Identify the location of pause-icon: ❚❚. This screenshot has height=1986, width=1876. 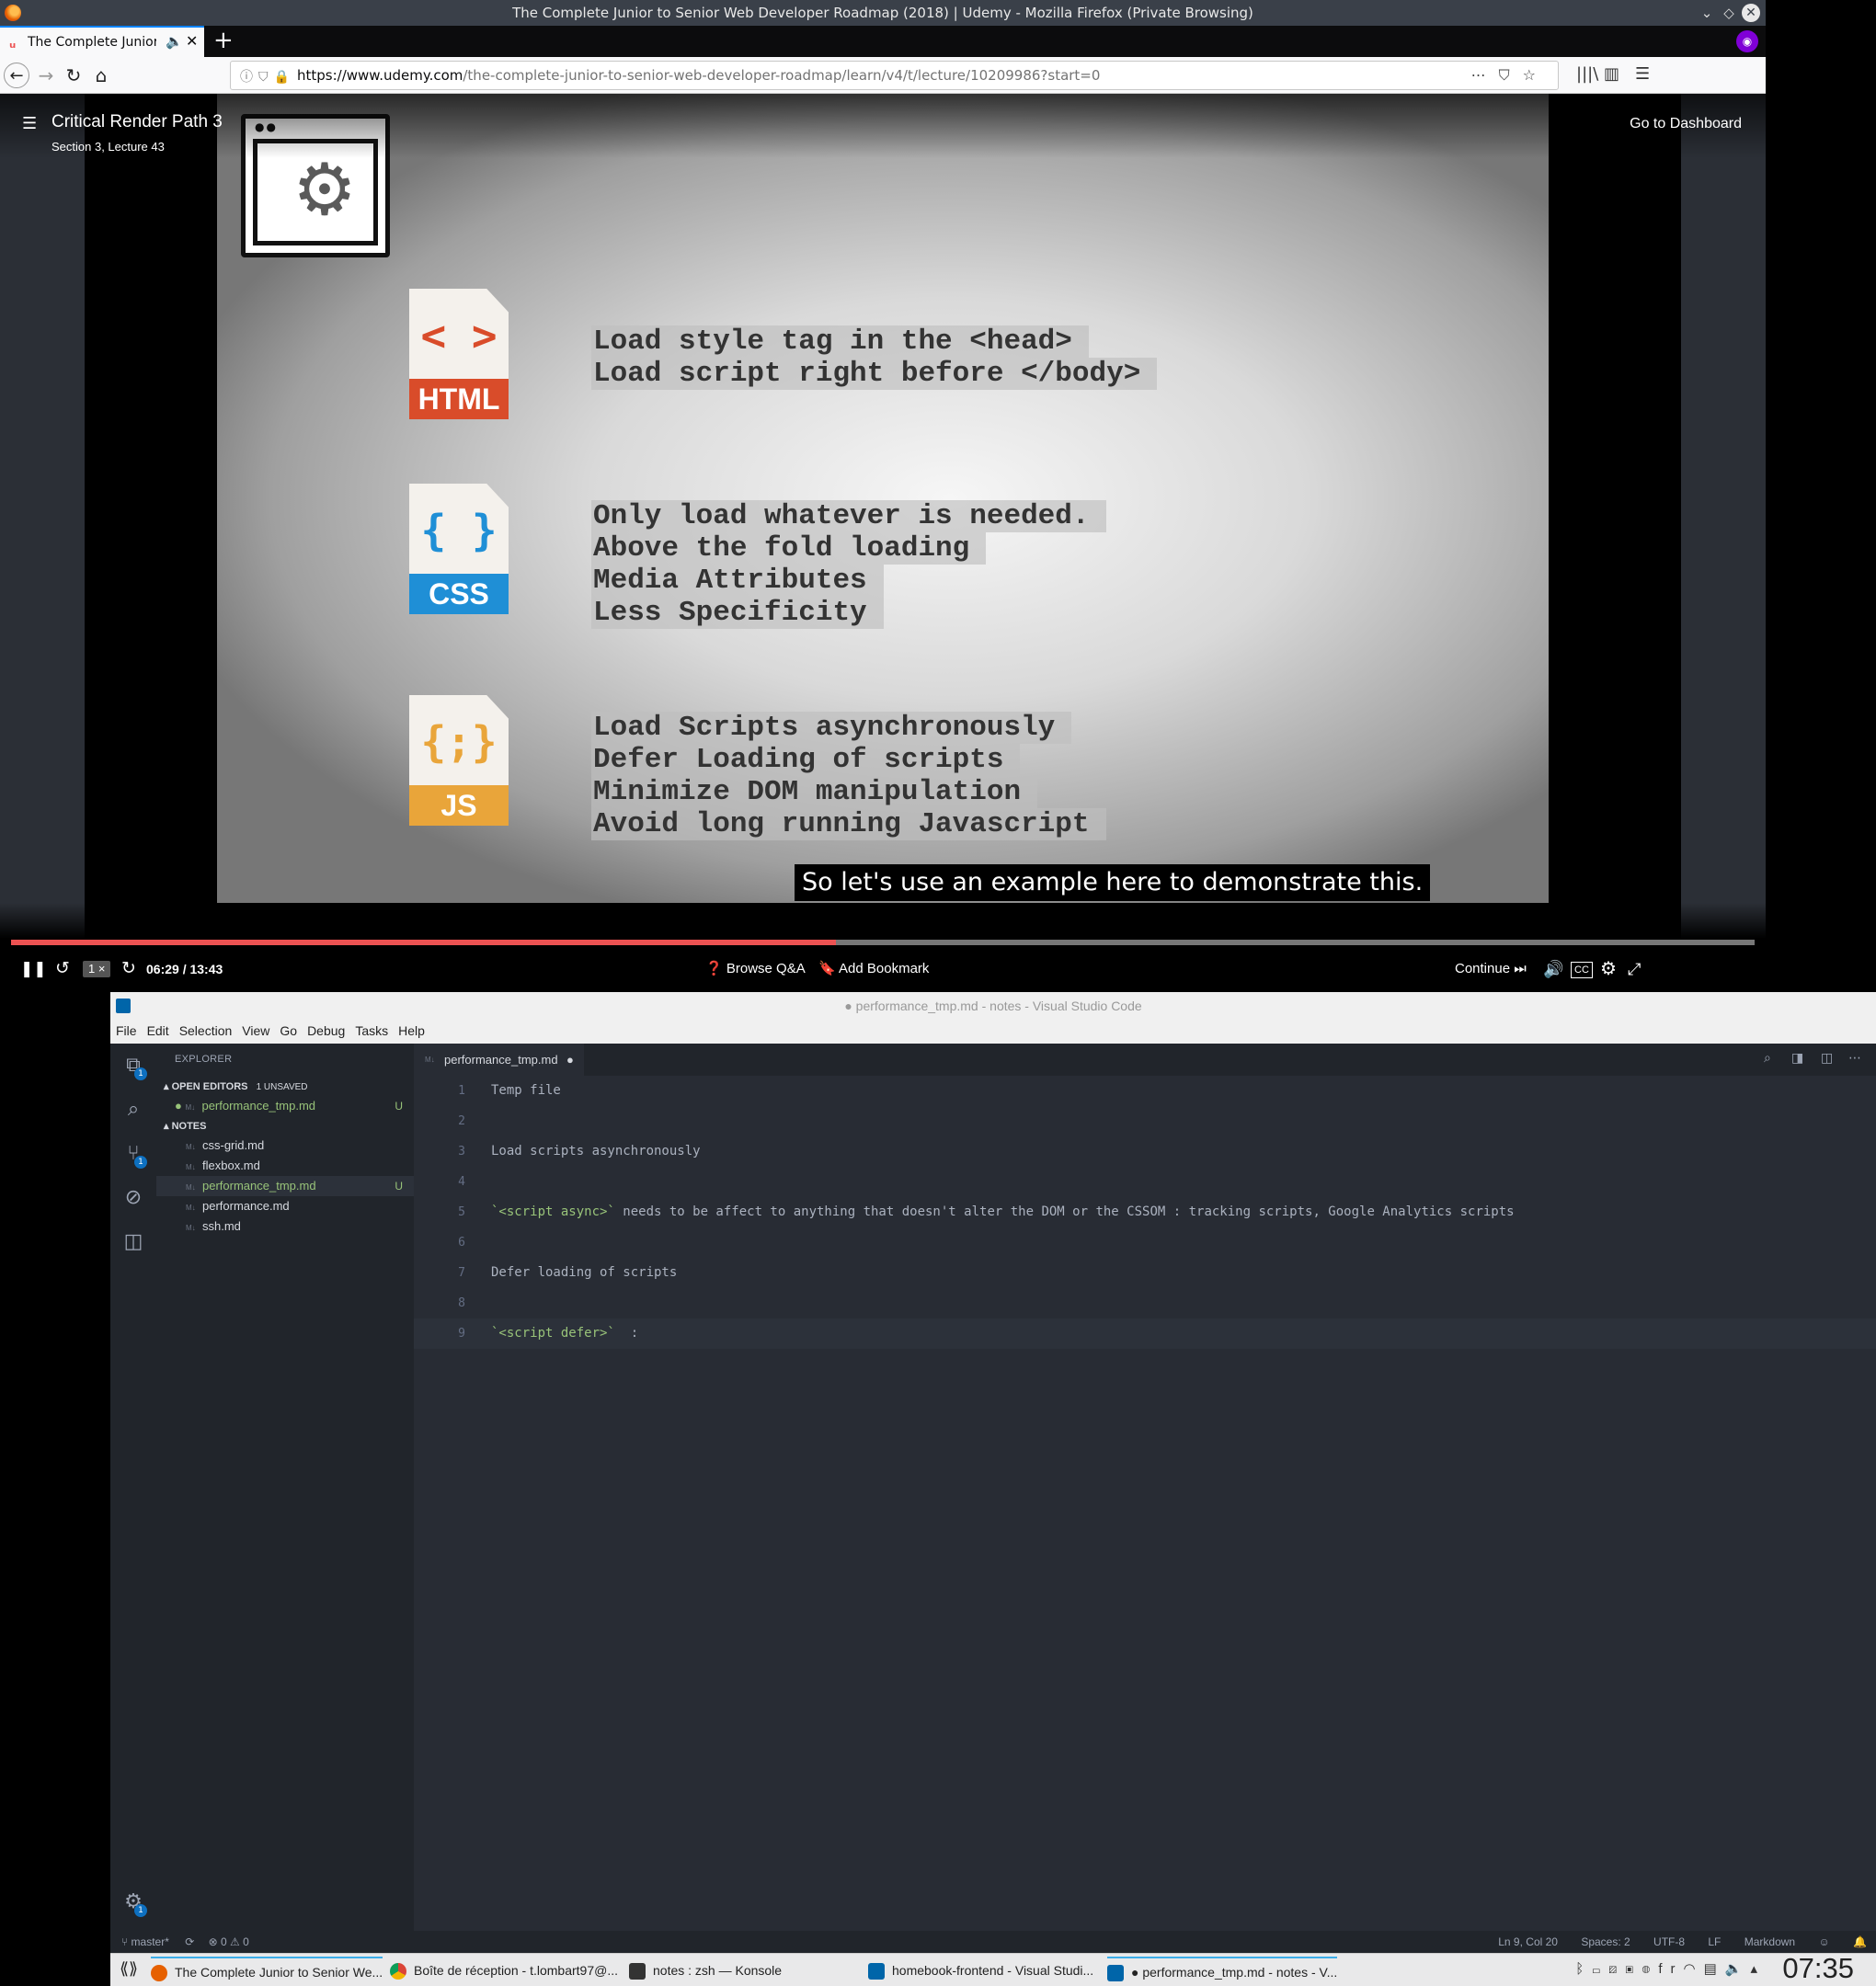
(33, 969).